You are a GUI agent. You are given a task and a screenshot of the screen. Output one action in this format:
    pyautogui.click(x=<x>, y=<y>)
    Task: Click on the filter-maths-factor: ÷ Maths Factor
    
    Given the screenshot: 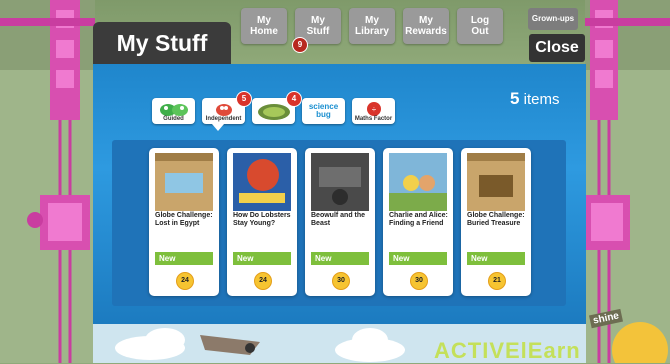 What is the action you would take?
    pyautogui.click(x=373, y=111)
    